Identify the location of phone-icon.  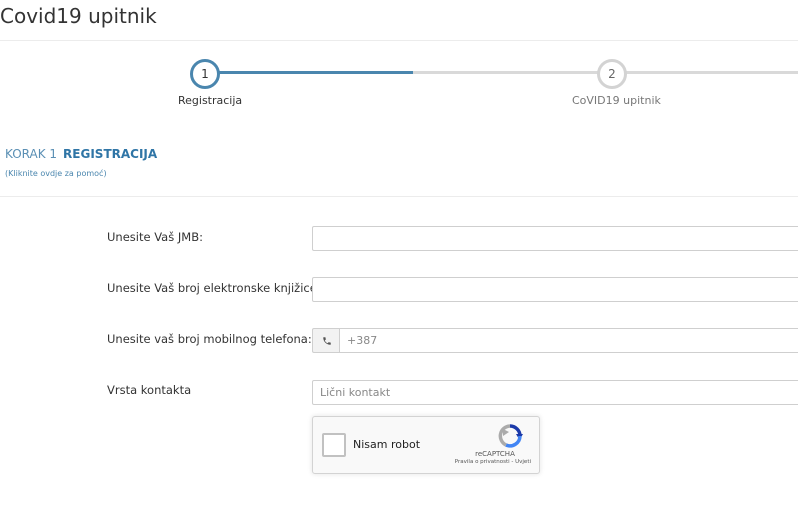
(327, 340).